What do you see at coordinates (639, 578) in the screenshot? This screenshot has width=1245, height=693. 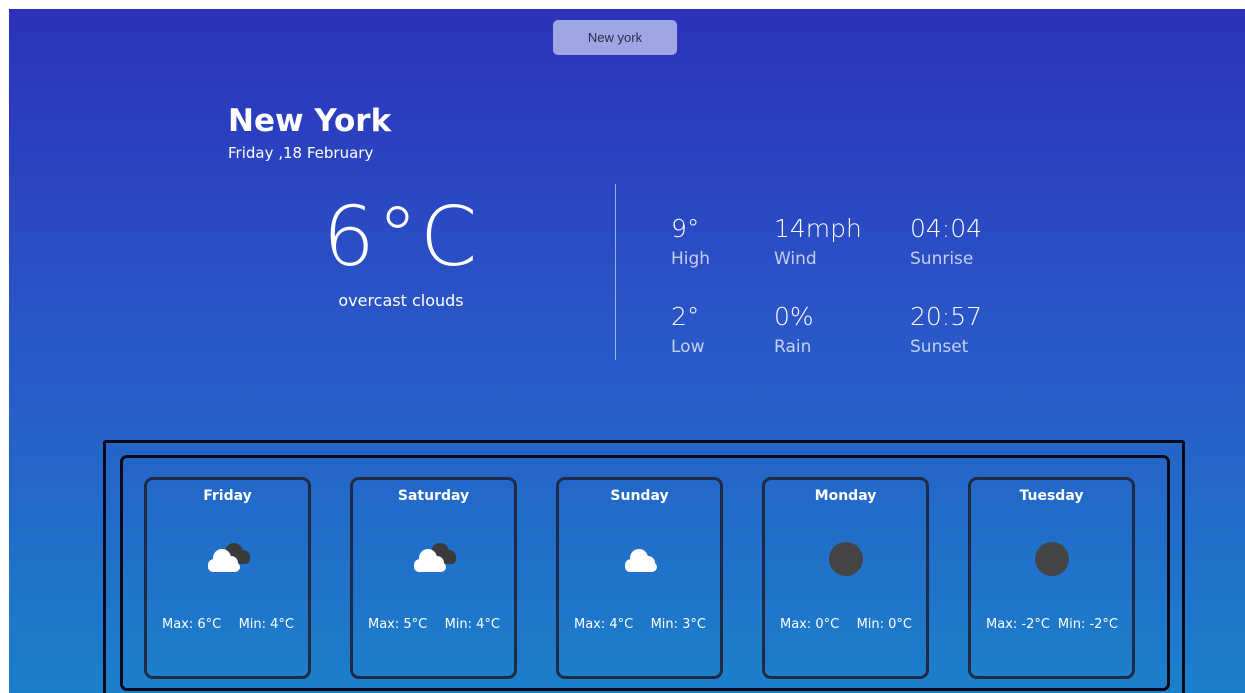 I see `forecast-card-sunday: Sunday Max: 4°C Min: 3°C` at bounding box center [639, 578].